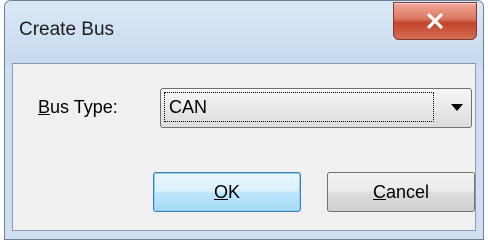 The image size is (488, 243). I want to click on window-title: Create Bus, so click(67, 29).